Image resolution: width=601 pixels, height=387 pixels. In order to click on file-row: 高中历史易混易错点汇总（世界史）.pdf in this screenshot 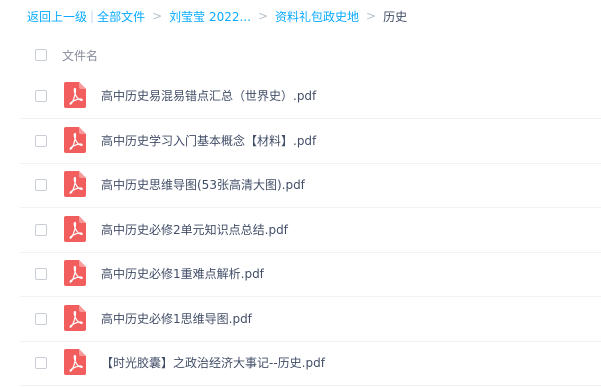, I will do `click(300, 96)`.